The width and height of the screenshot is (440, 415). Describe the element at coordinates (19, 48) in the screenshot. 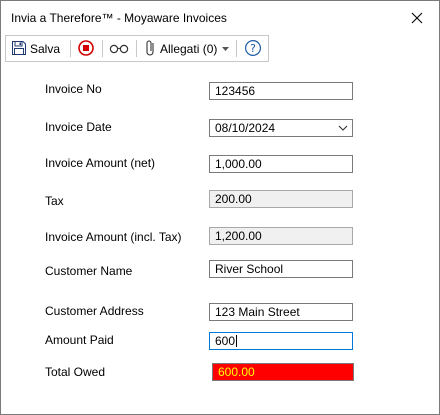

I see `floppy-disk-icon` at that location.